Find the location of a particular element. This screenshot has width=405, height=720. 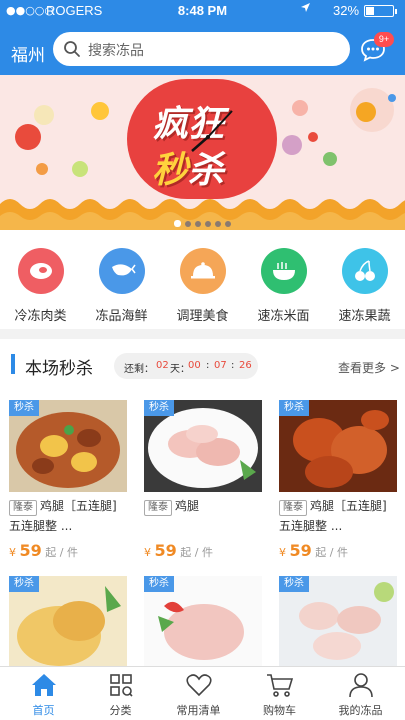

top-header: ●●○○○ ROGERS 8:48 PM 32% 福州 搜索冻品 9+ is located at coordinates (202, 37).